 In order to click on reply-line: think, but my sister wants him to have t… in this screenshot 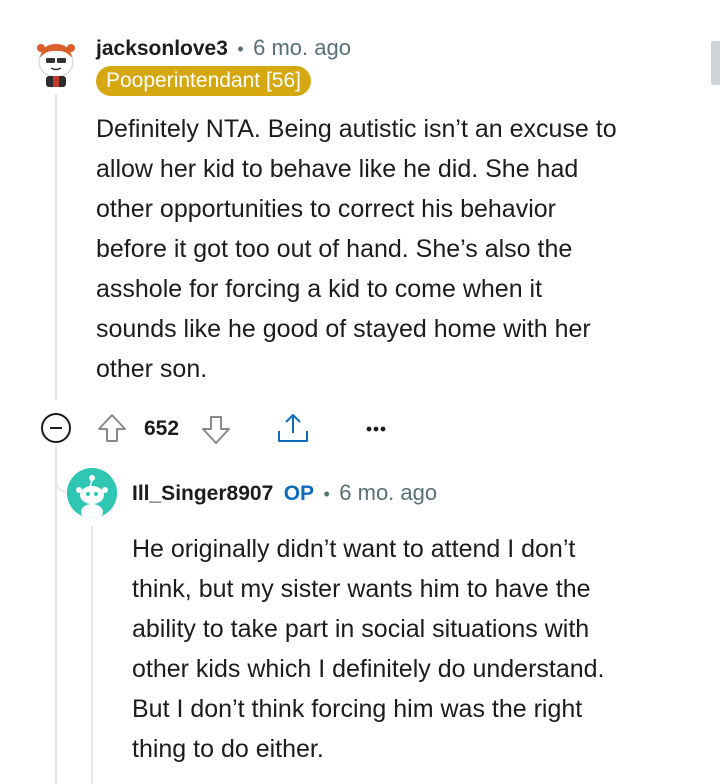, I will do `click(361, 589)`.